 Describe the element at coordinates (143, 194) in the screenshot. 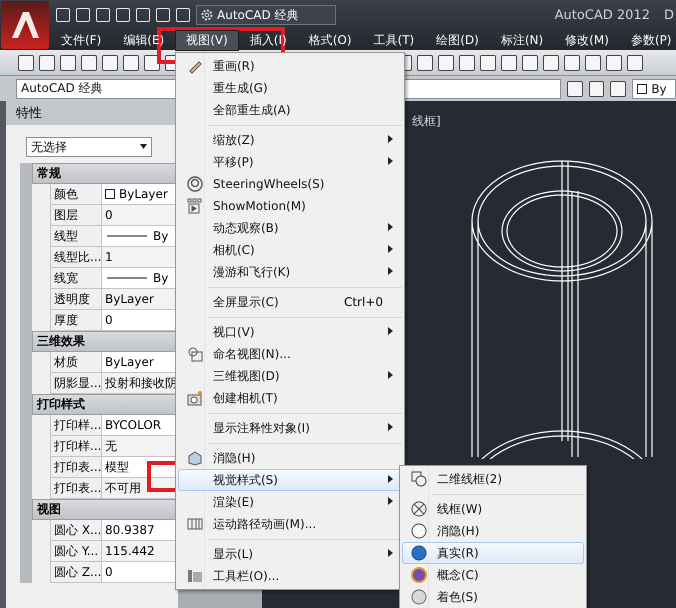

I see `value-text: ByLayer` at that location.